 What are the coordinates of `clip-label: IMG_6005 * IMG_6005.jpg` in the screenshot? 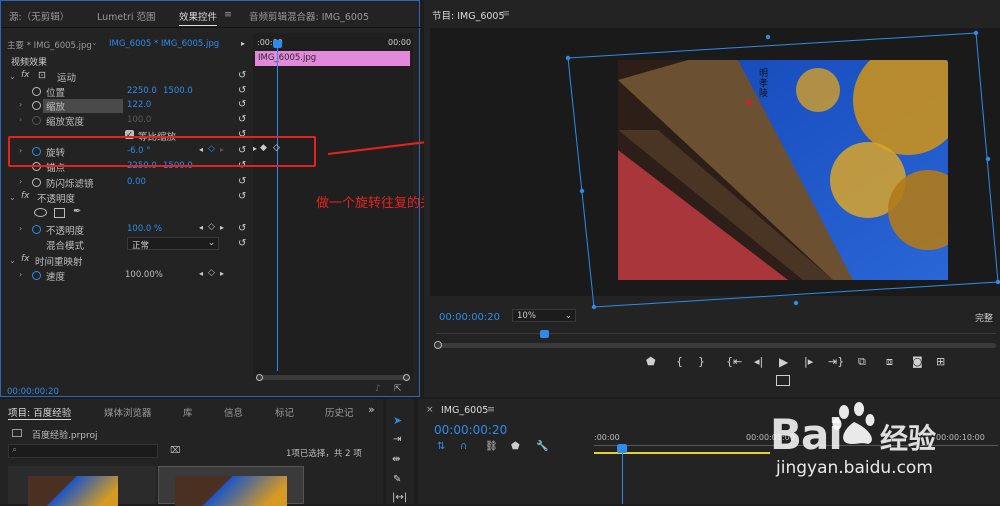 It's located at (164, 44).